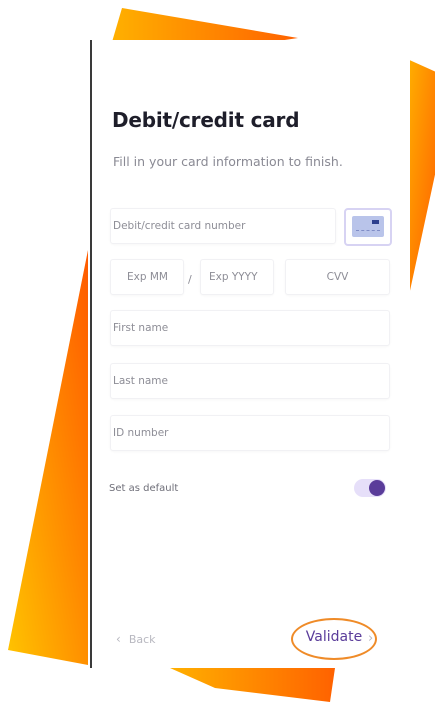 The width and height of the screenshot is (435, 702). What do you see at coordinates (141, 433) in the screenshot?
I see `id-number-placeholder: ID number` at bounding box center [141, 433].